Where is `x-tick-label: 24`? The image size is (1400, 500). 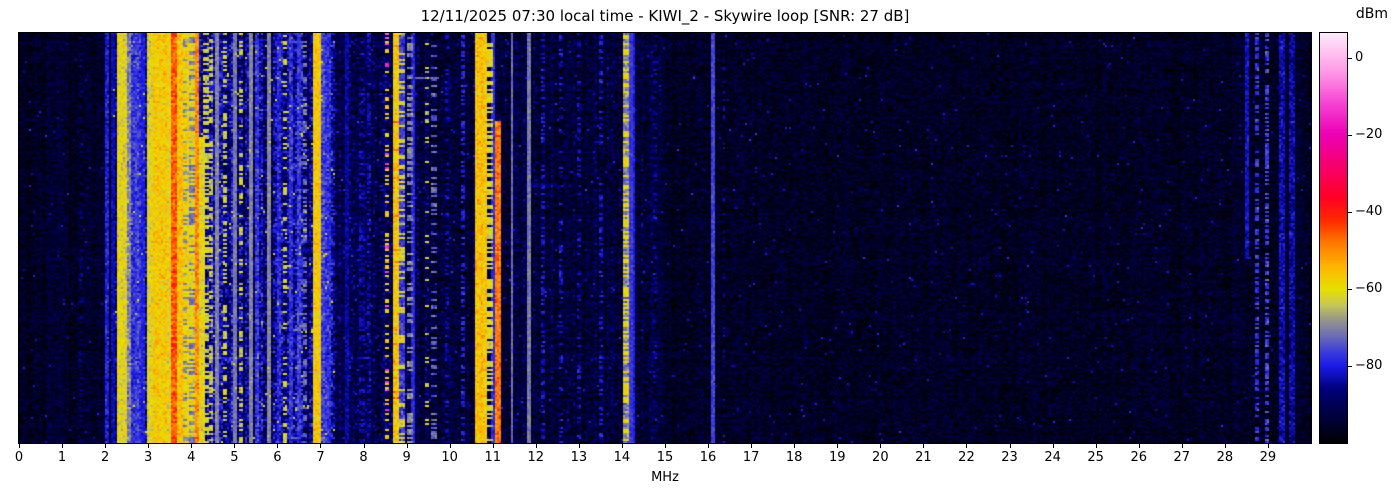 x-tick-label: 24 is located at coordinates (1052, 457).